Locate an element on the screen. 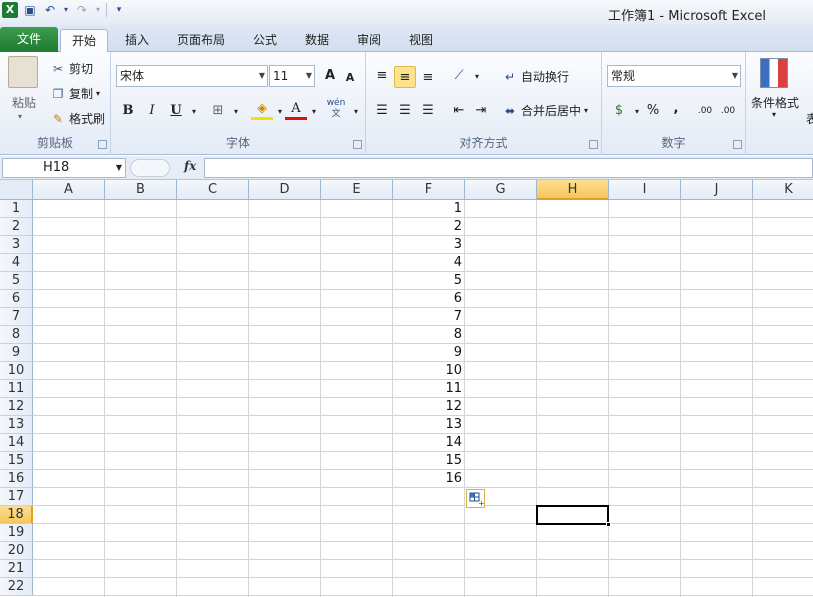 The width and height of the screenshot is (813, 597). column-header-k: K is located at coordinates (783, 190).